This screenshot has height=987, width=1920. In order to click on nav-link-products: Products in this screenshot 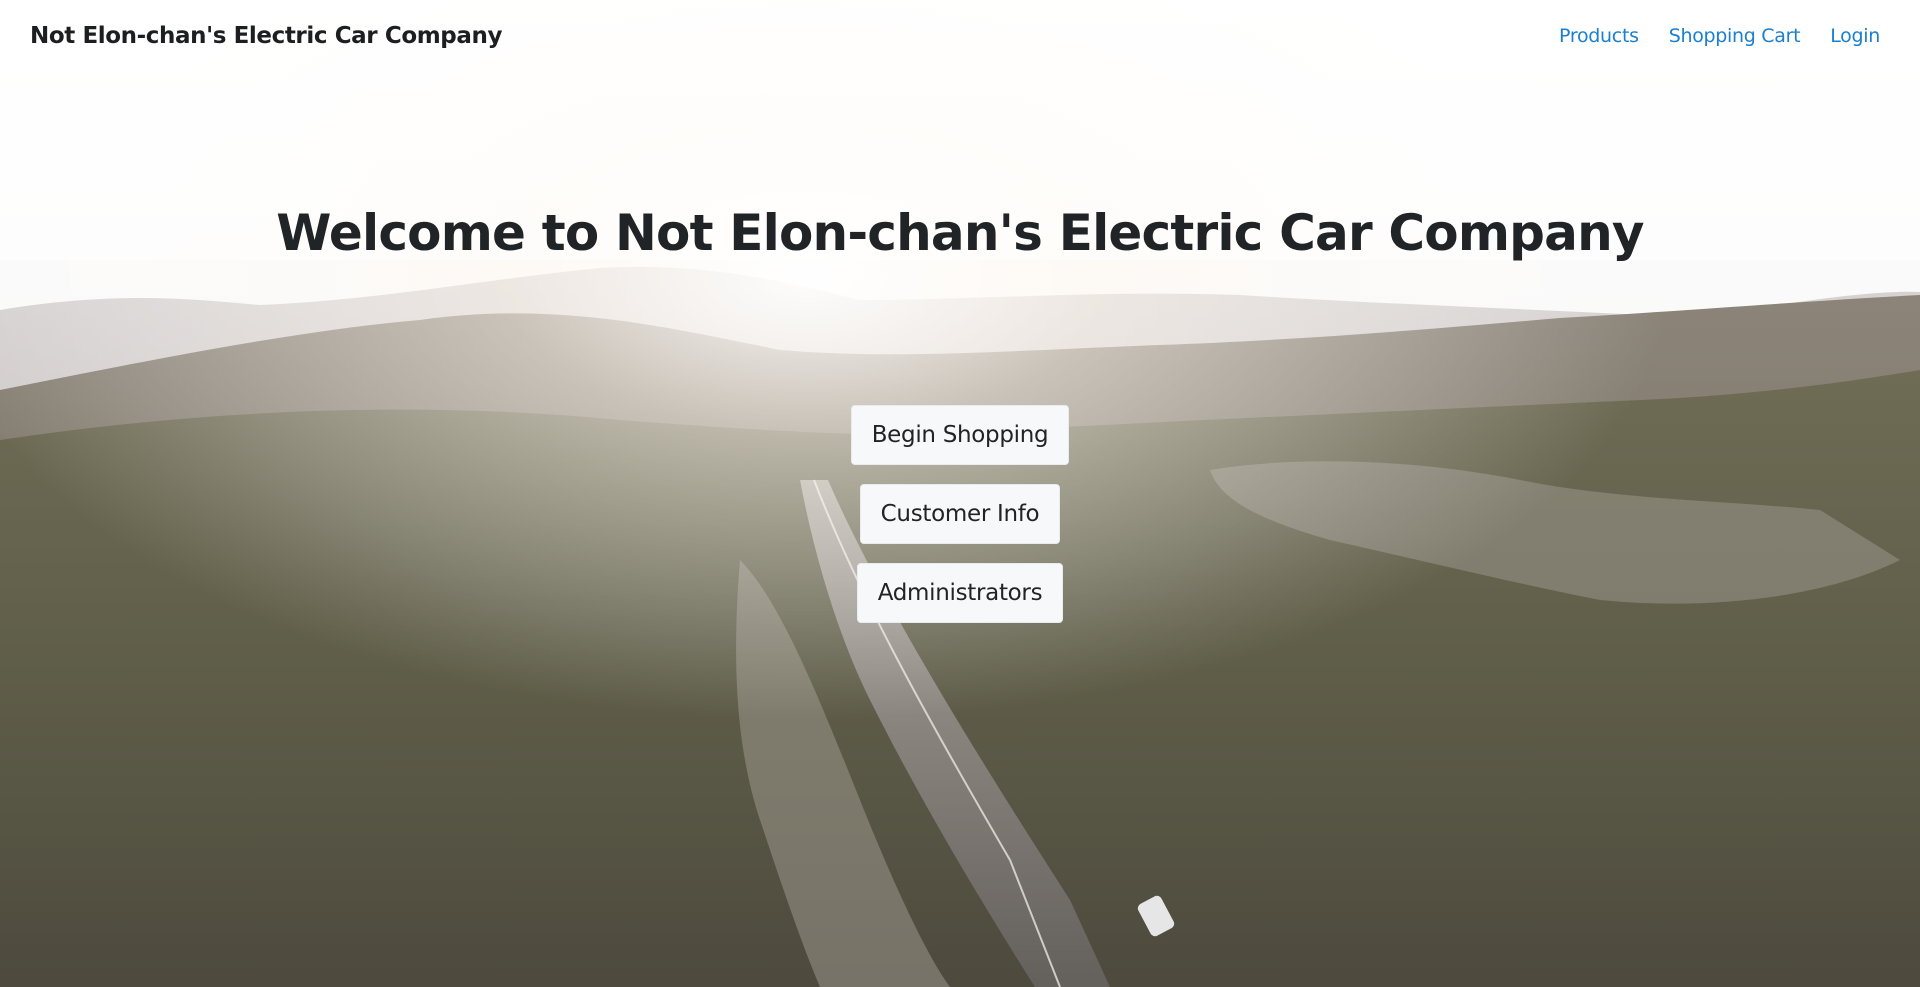, I will do `click(1599, 36)`.